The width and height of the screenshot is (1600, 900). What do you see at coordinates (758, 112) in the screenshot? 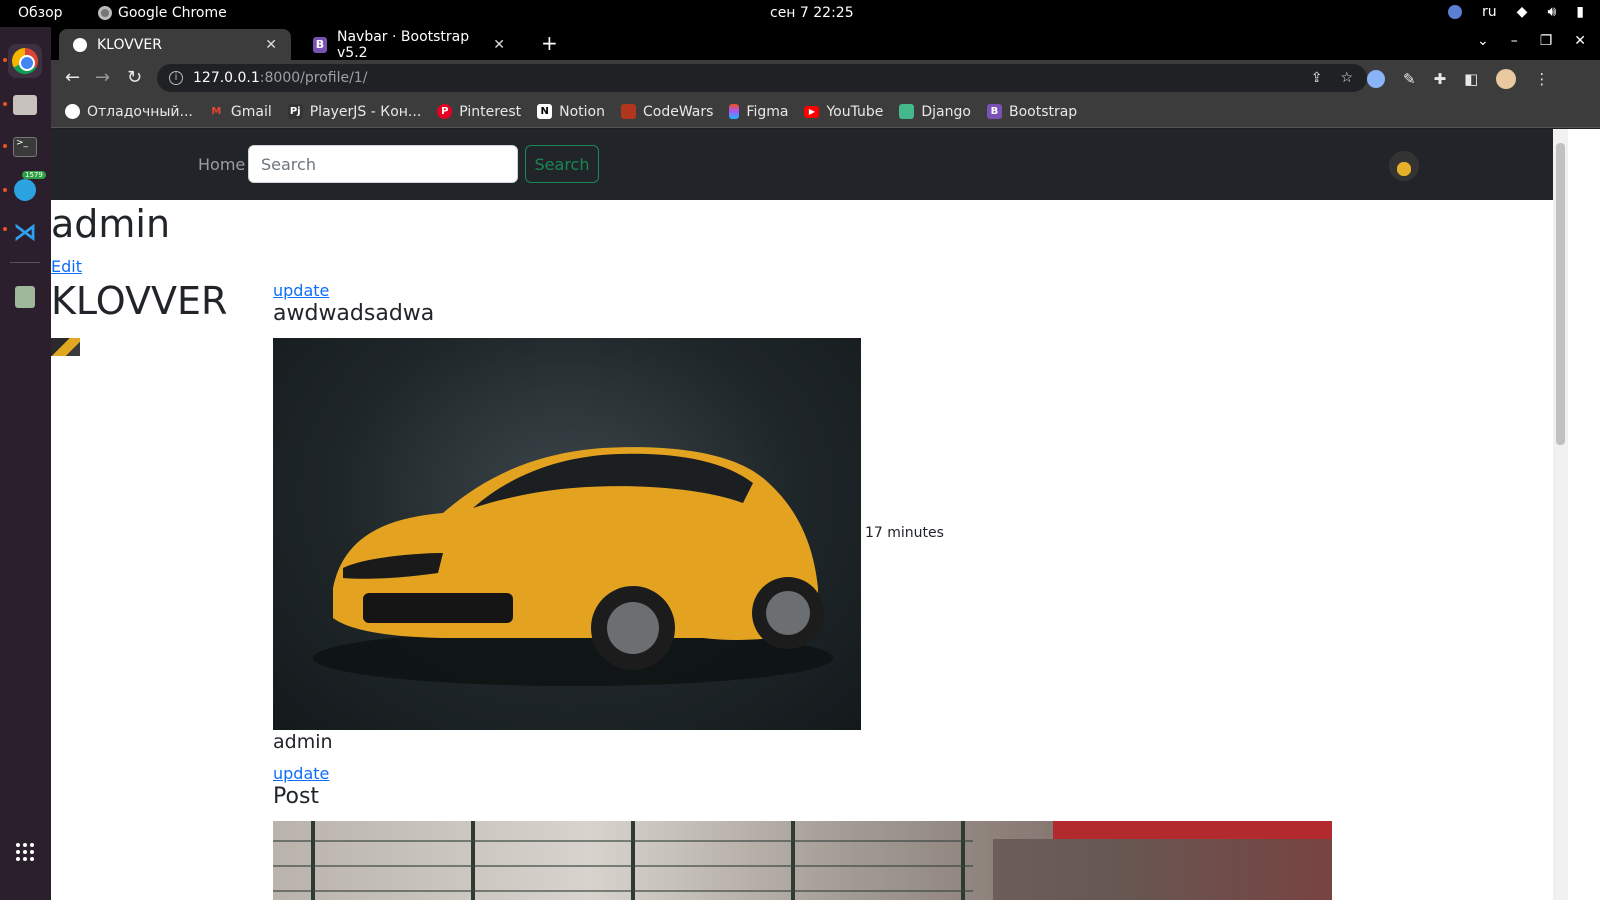
I see `bookmark-figma: Figma` at bounding box center [758, 112].